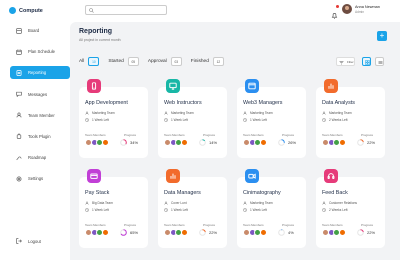  Describe the element at coordinates (338, 103) in the screenshot. I see `project-title: Data Analysts` at that location.